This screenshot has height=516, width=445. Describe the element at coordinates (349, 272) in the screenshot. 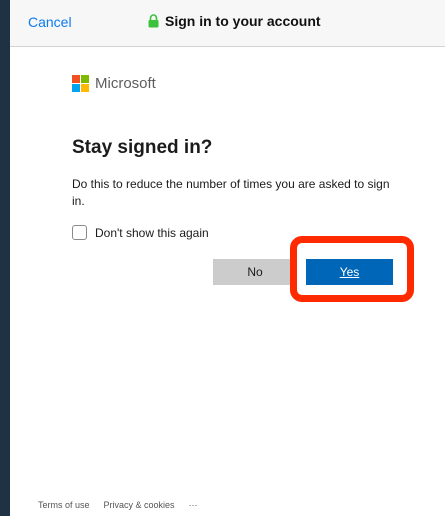

I see `yes-button: Yes` at that location.